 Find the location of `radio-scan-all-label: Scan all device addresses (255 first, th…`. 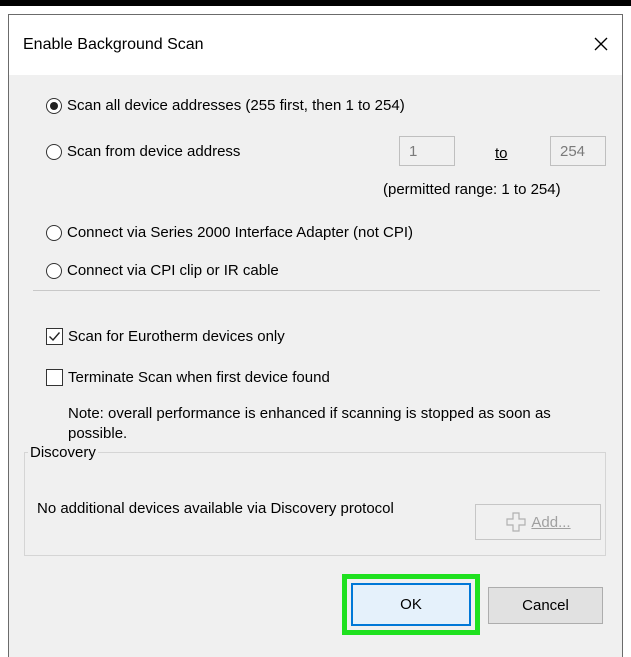

radio-scan-all-label: Scan all device addresses (255 first, th… is located at coordinates (236, 105).